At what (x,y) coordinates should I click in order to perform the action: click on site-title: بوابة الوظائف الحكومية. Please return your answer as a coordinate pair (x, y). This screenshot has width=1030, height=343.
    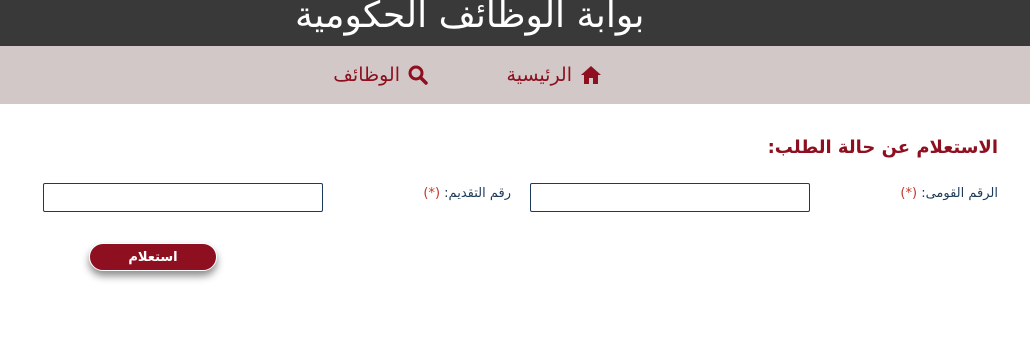
    Looking at the image, I should click on (470, 18).